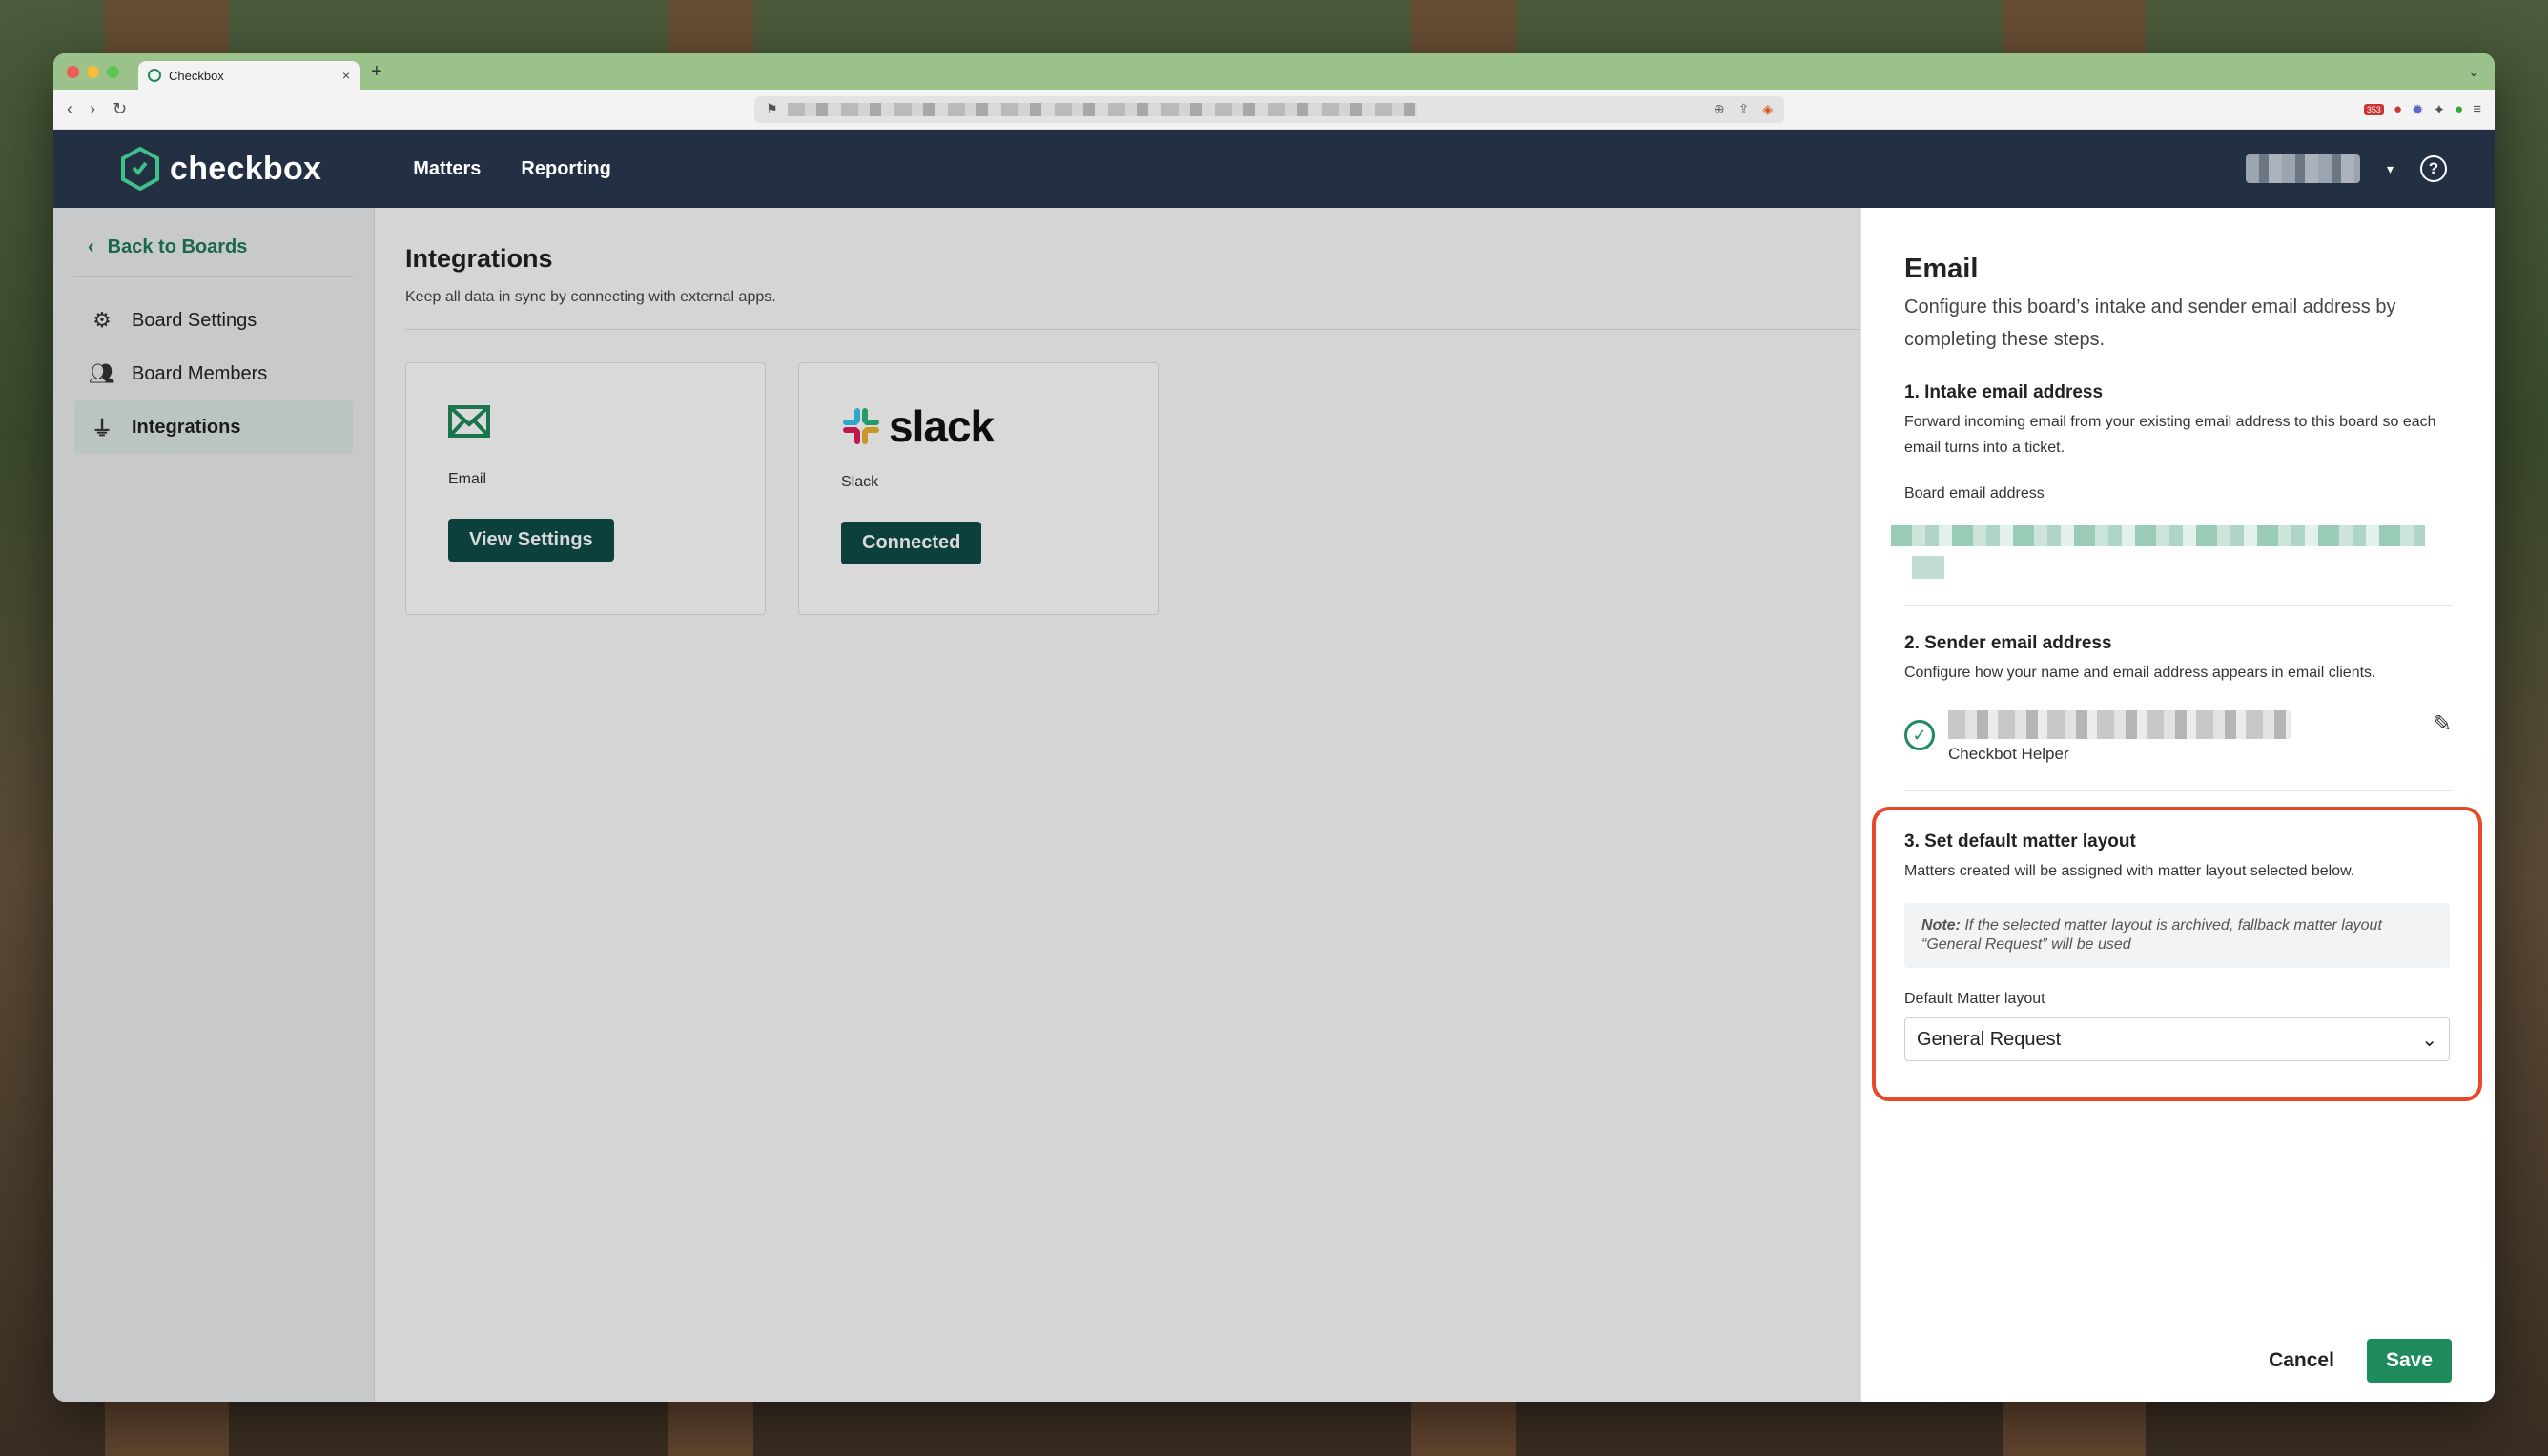 The width and height of the screenshot is (2548, 1456). Describe the element at coordinates (978, 488) in the screenshot. I see `integration-card-slack: slack Slack Connected` at that location.